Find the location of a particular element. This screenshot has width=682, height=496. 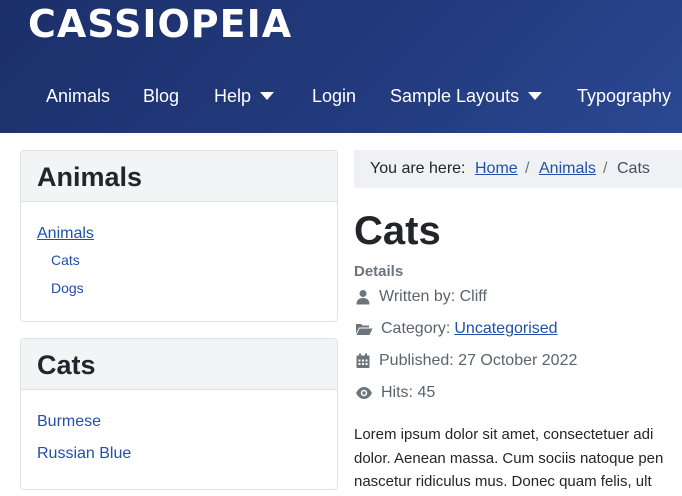

nav-item-blog: Blog is located at coordinates (161, 96).